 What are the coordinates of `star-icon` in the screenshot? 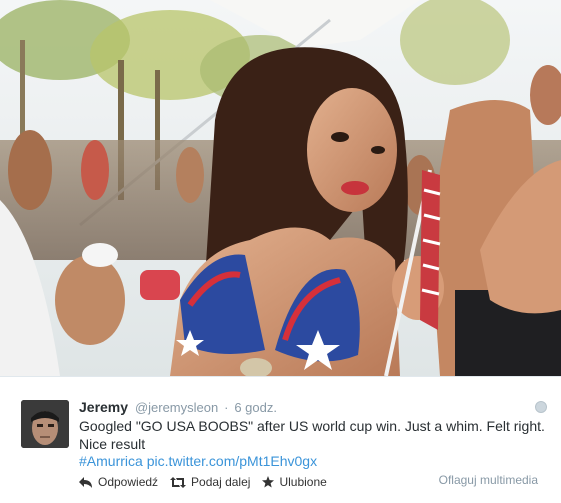 It's located at (268, 482).